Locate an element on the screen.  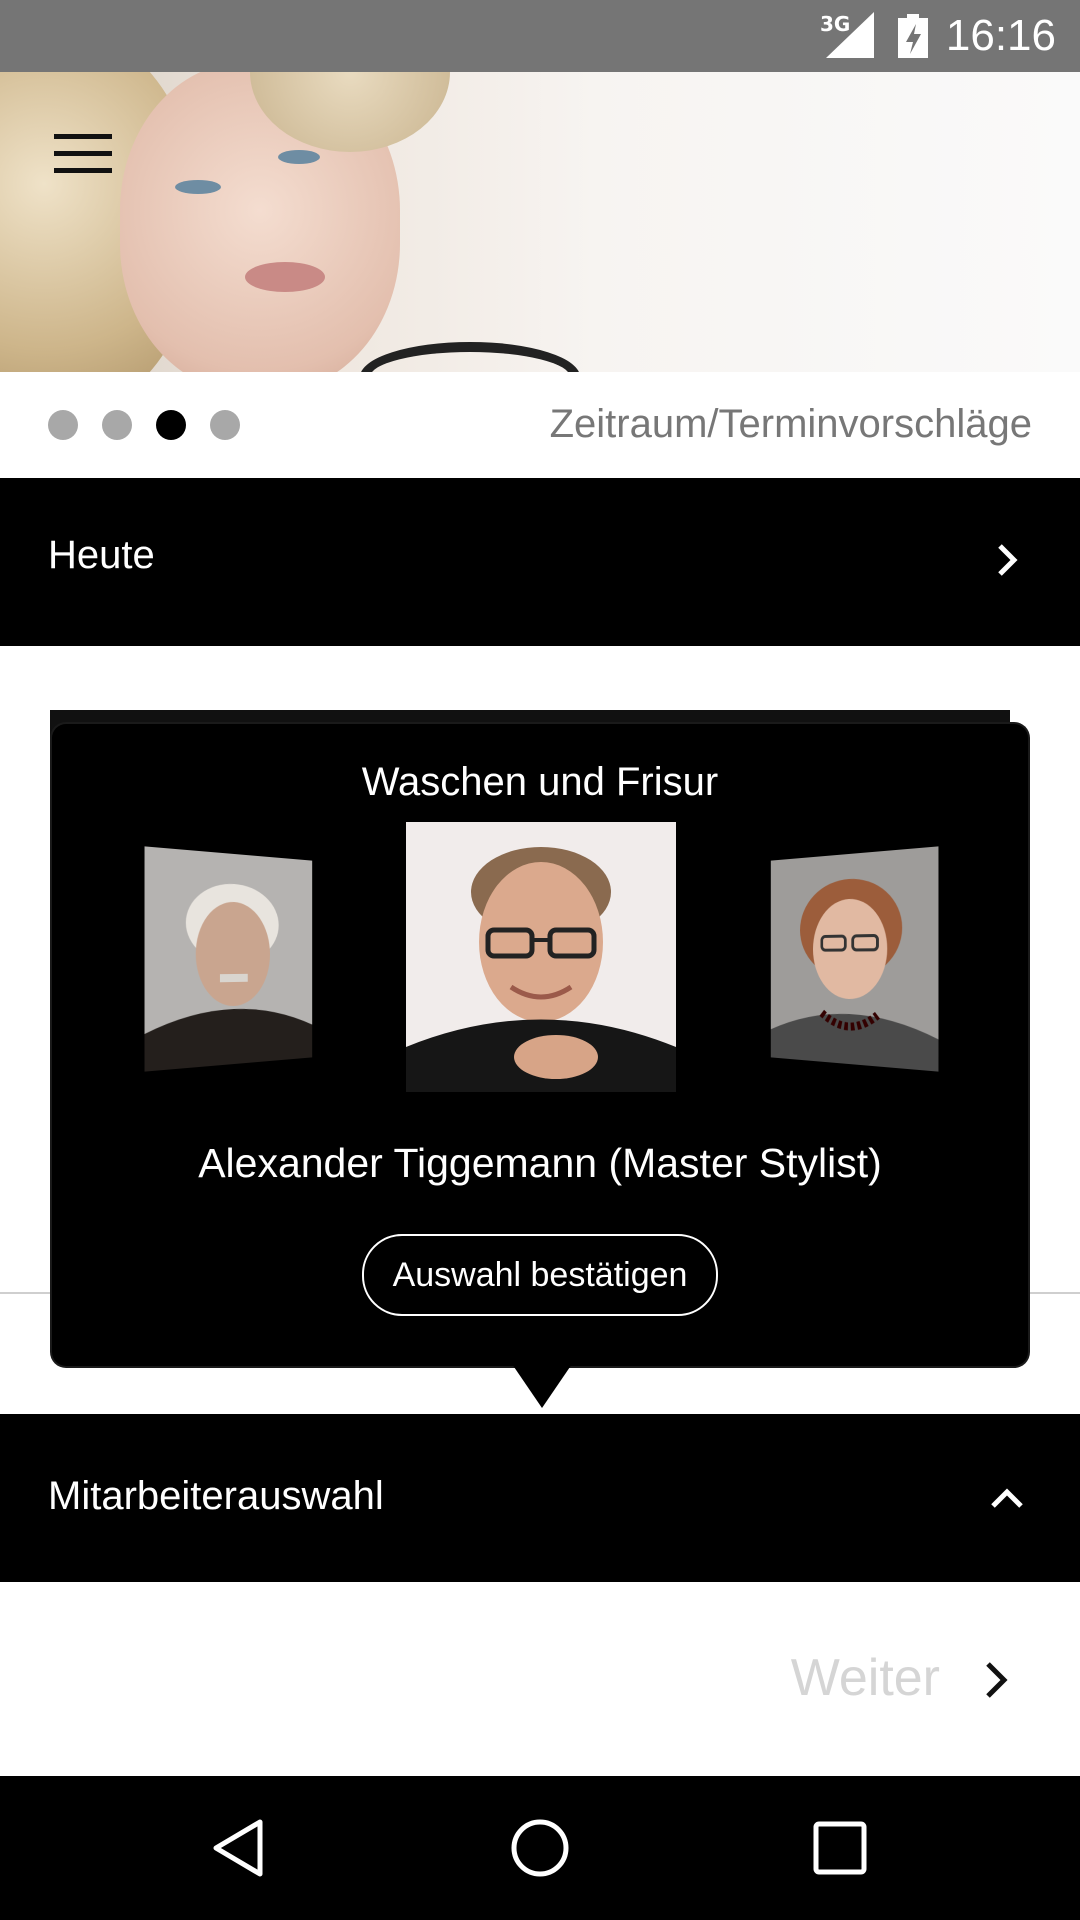
stylist-photo-right is located at coordinates (854, 959).